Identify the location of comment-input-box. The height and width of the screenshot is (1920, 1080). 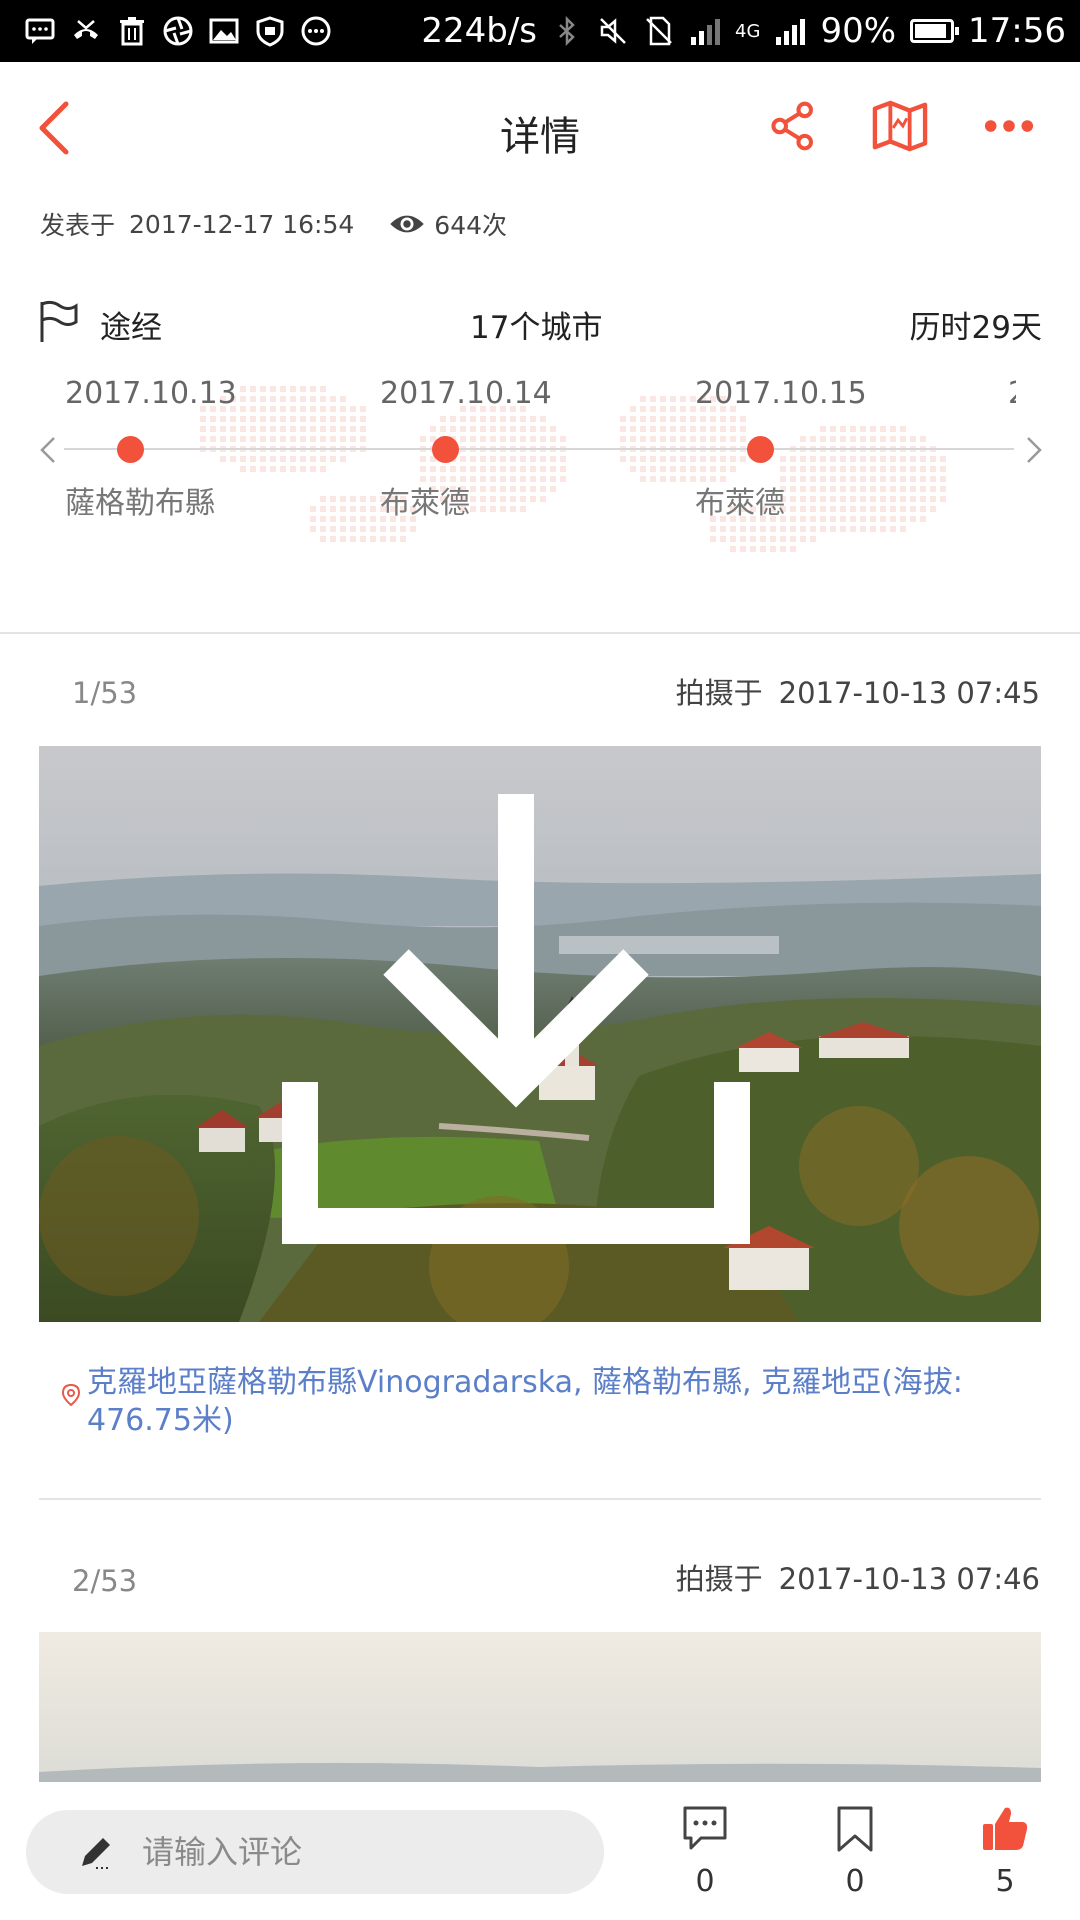
(315, 1852).